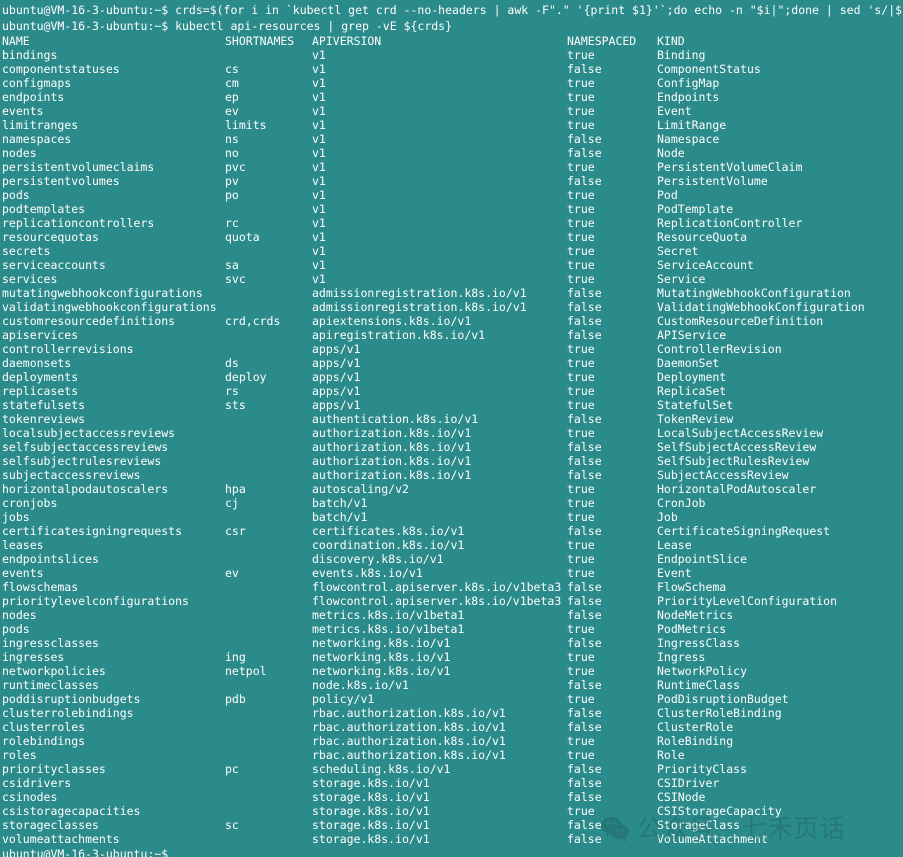 Image resolution: width=903 pixels, height=857 pixels. I want to click on cell-kind: PodTemplate, so click(695, 209).